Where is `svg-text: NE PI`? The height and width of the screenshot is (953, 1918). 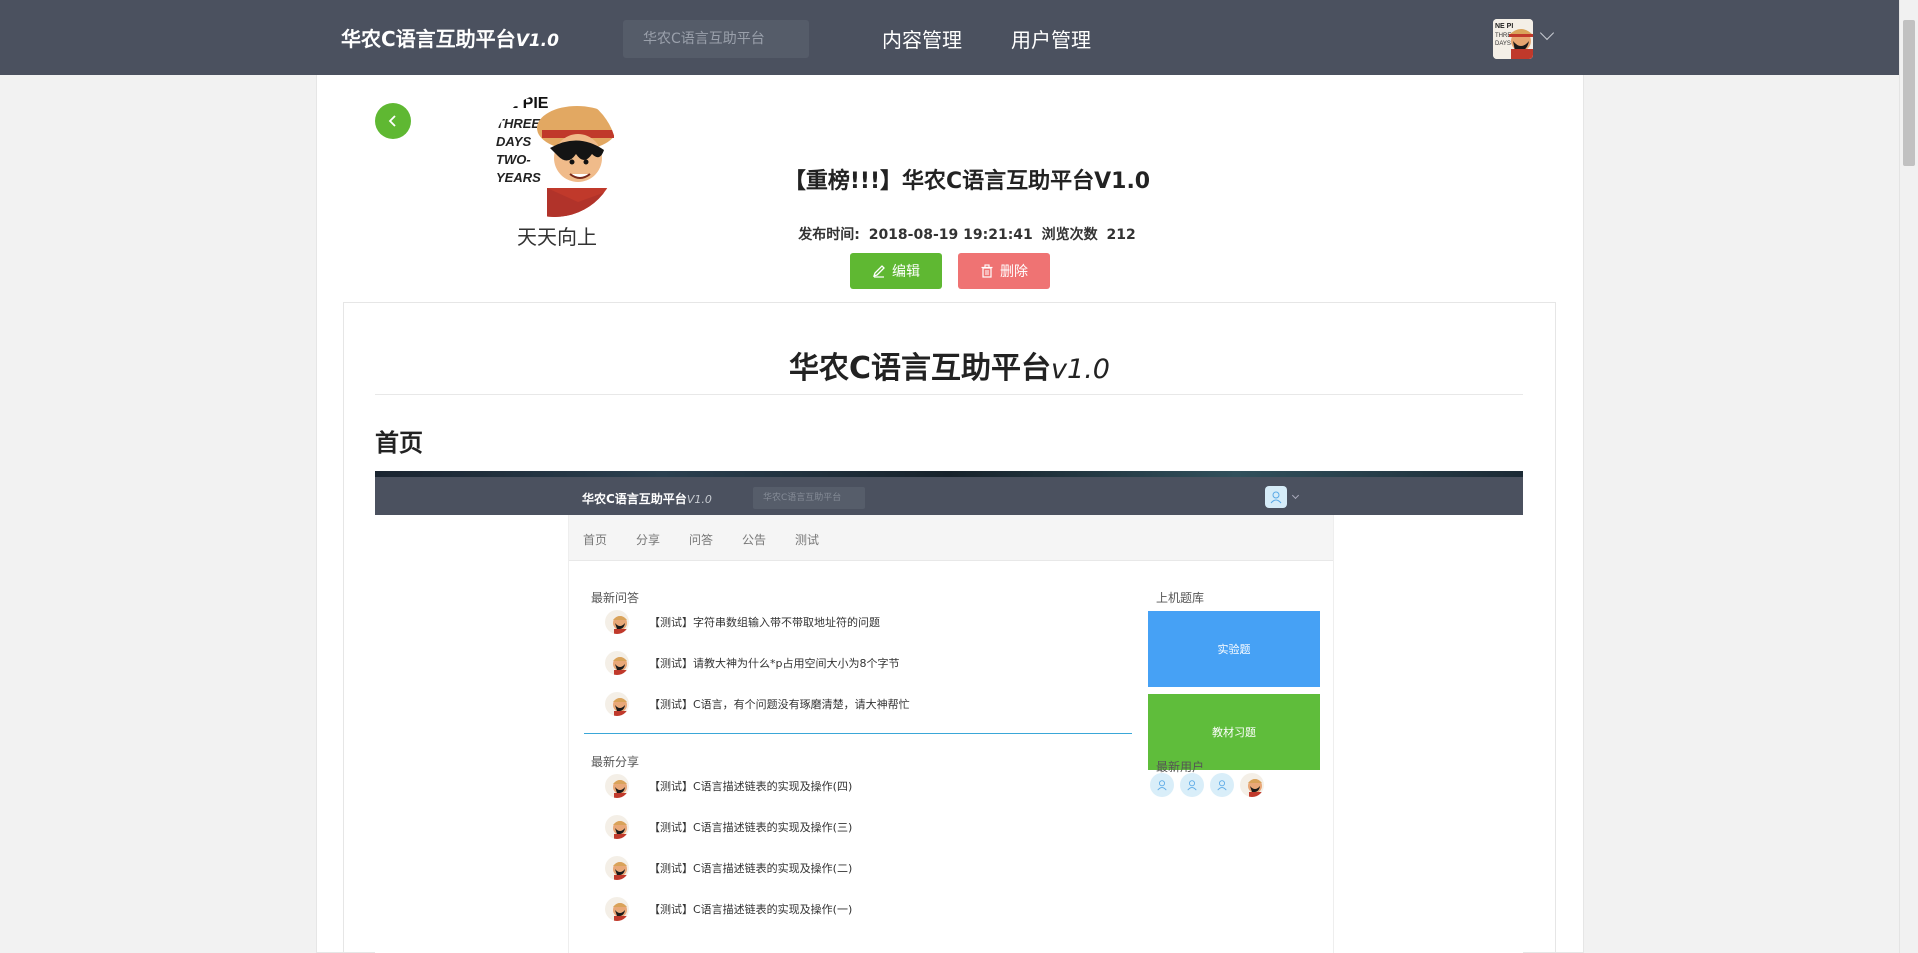 svg-text: NE PI is located at coordinates (1504, 26).